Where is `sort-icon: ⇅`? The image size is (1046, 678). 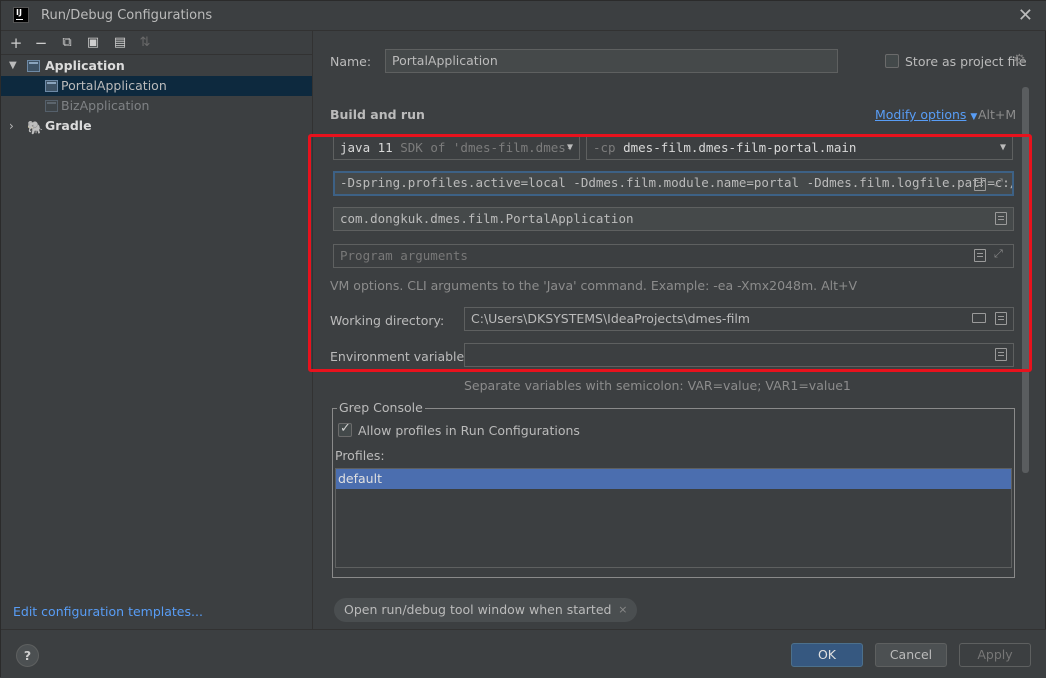
sort-icon: ⇅ is located at coordinates (145, 43).